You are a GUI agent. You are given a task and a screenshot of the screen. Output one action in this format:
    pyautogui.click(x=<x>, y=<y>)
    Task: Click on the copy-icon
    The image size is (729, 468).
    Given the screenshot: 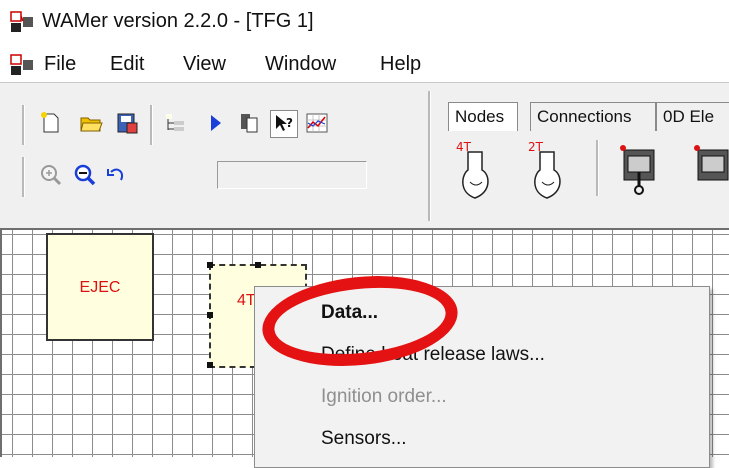 What is the action you would take?
    pyautogui.click(x=249, y=123)
    